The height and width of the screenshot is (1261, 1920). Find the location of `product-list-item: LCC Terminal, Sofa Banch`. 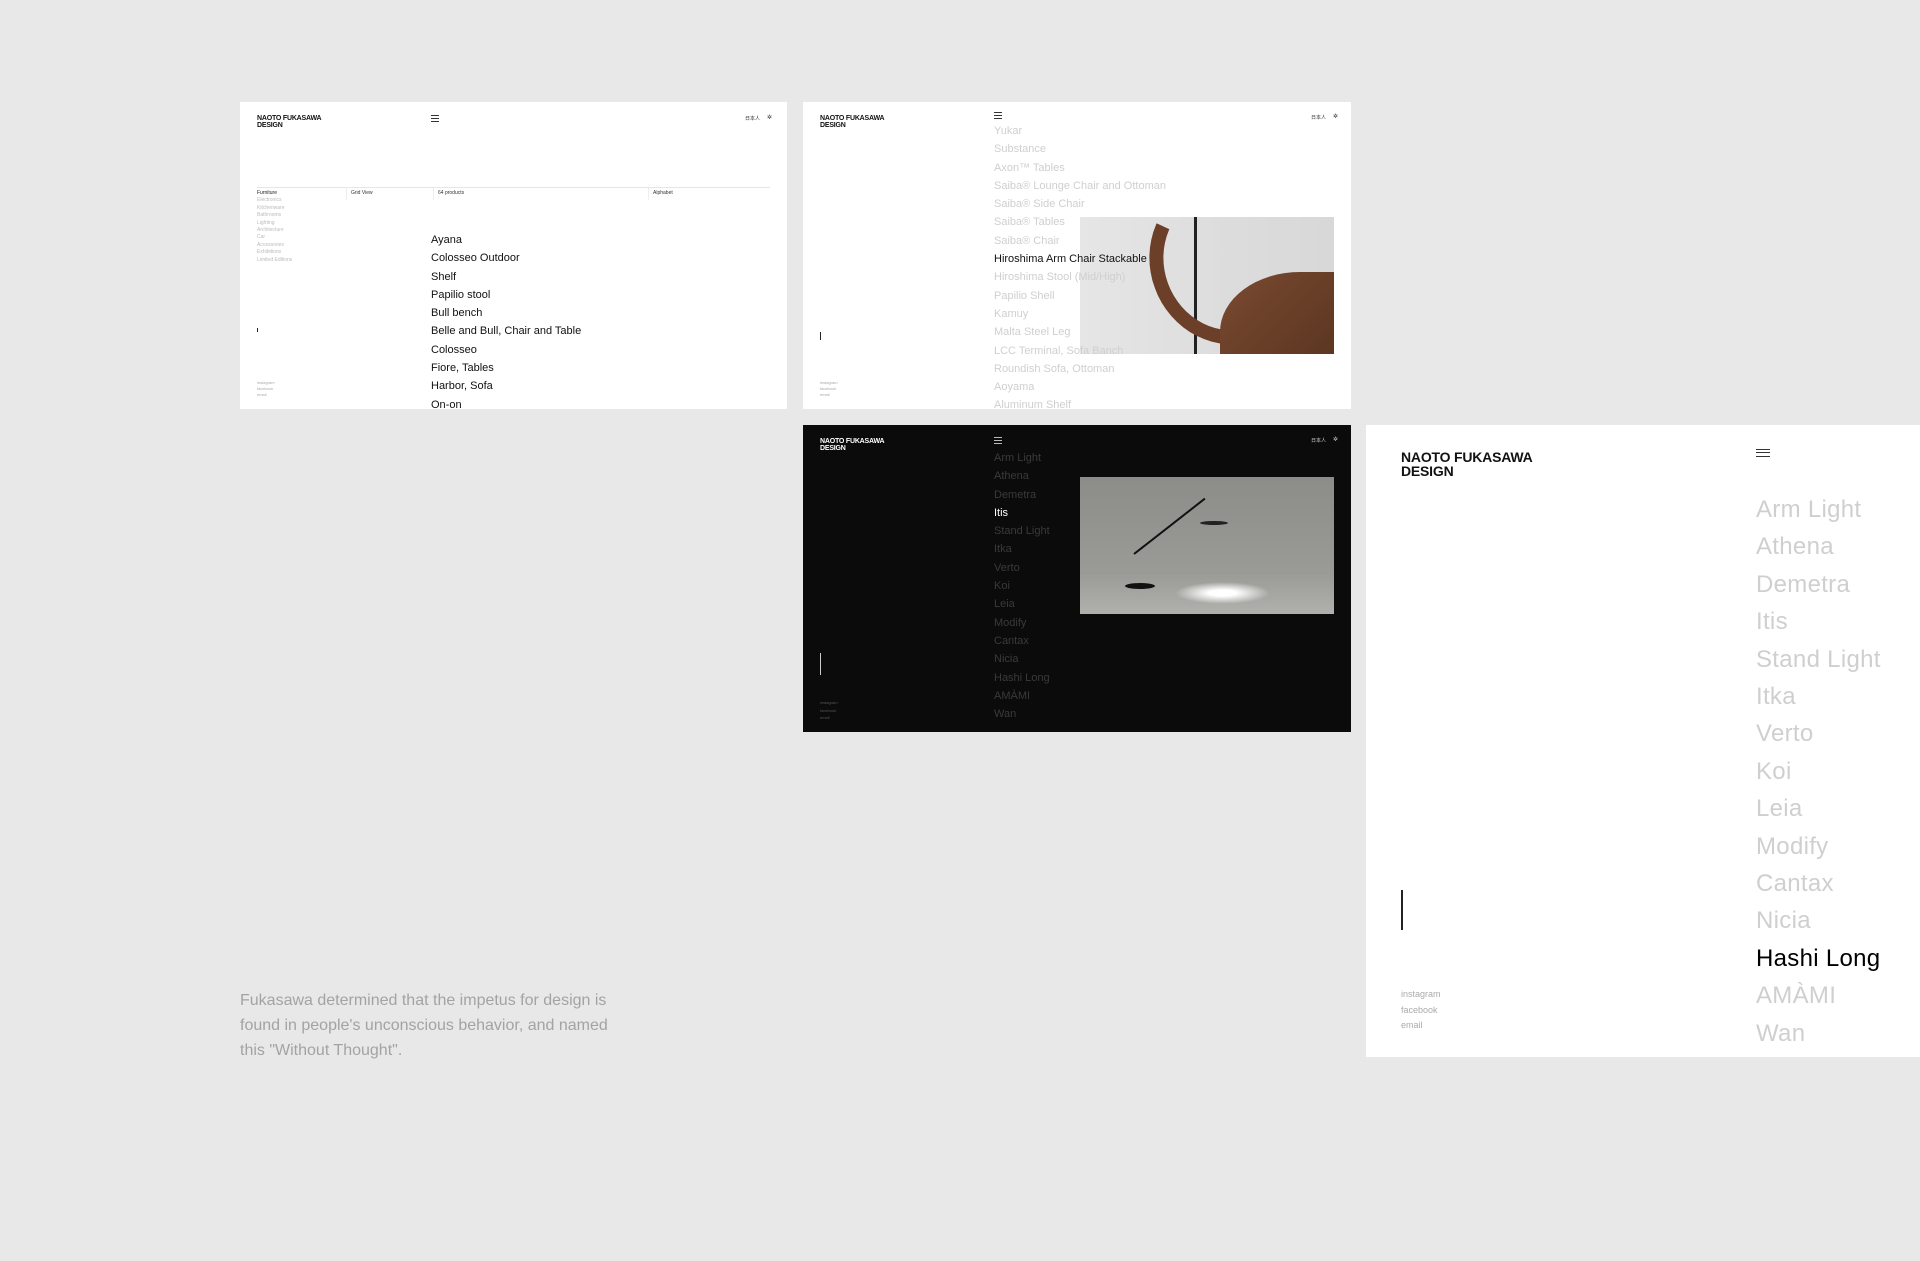

product-list-item: LCC Terminal, Sofa Banch is located at coordinates (1080, 351).